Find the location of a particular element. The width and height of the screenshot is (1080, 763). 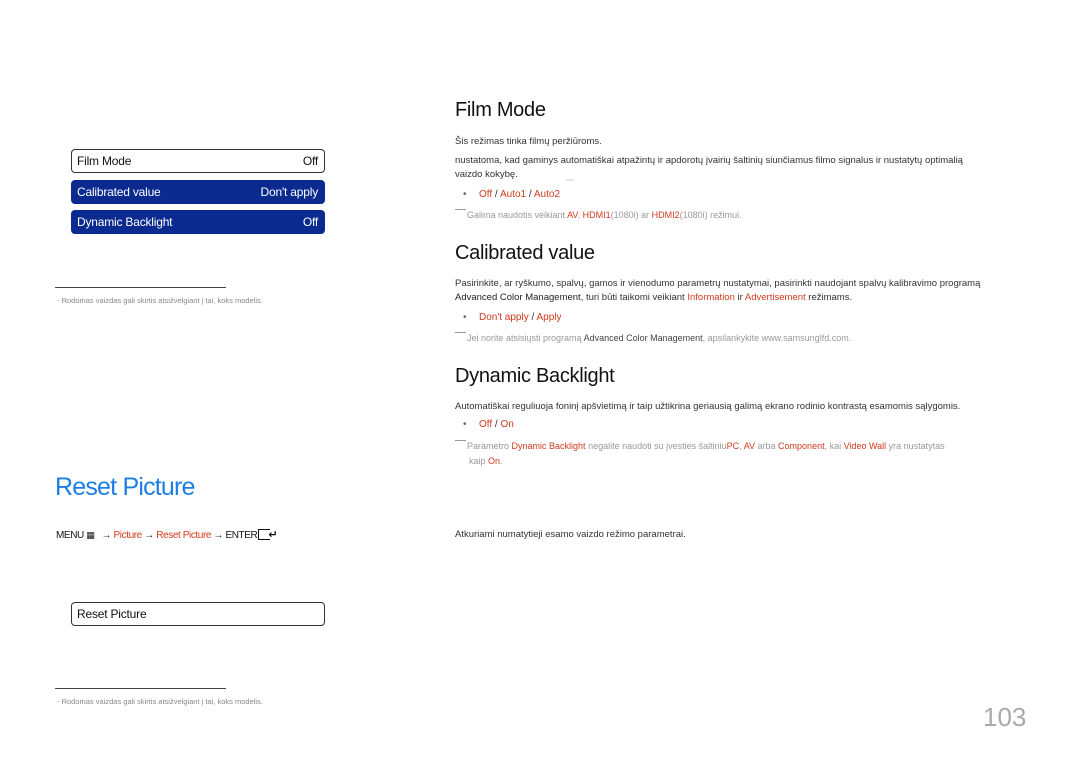

calibrated-options: • Don't apply / Apply is located at coordinates (512, 317).